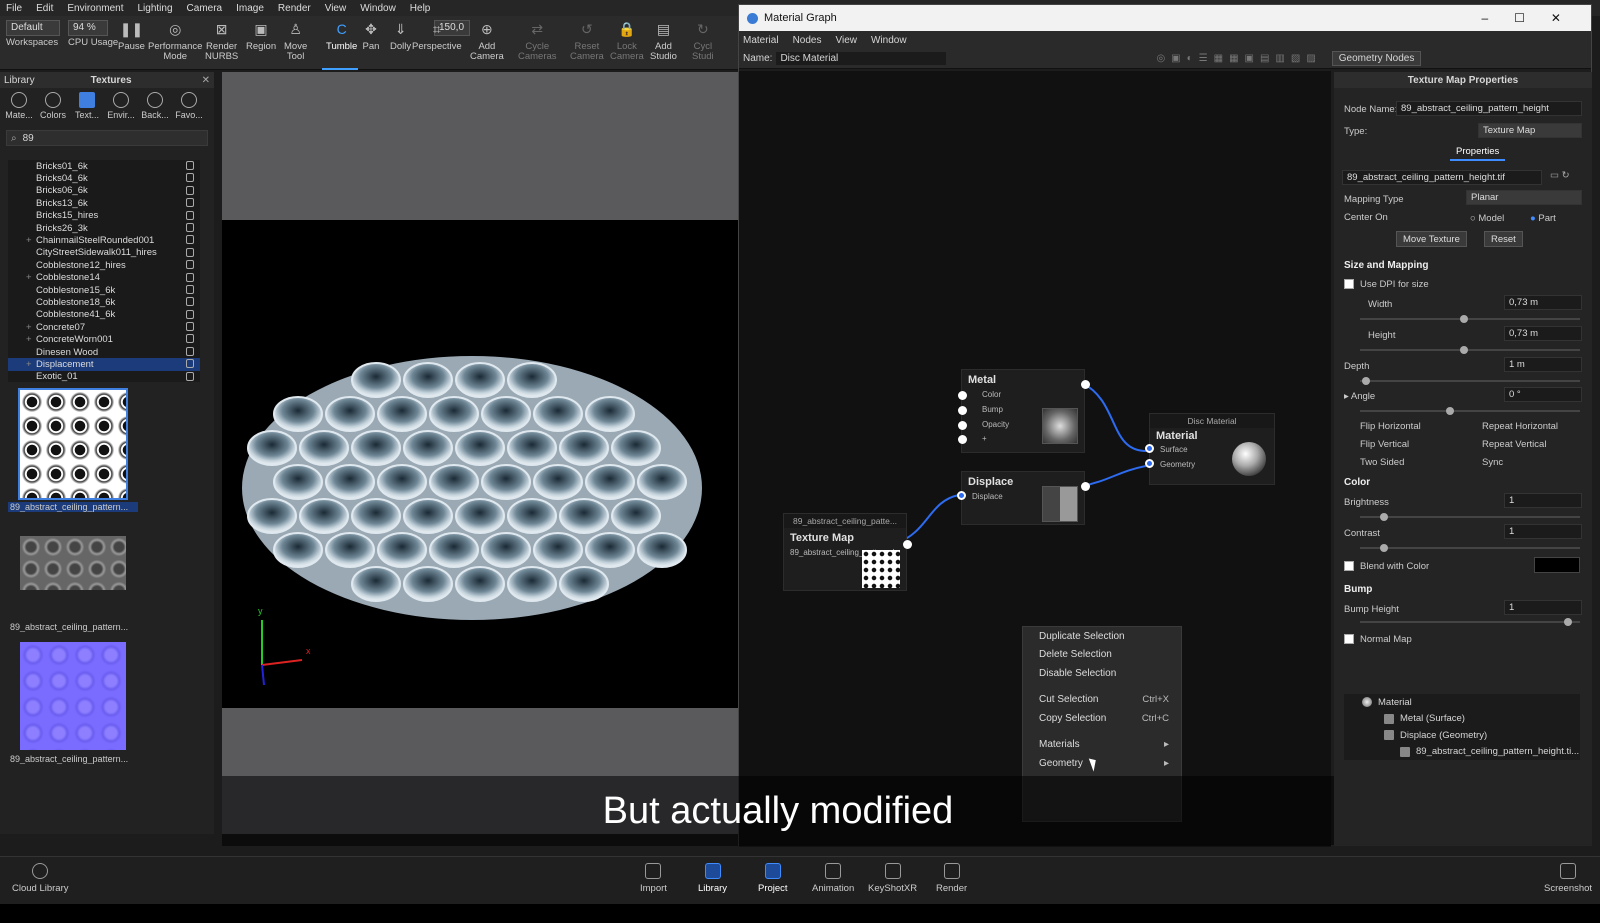  I want to click on angle-field: 0 °, so click(1543, 394).